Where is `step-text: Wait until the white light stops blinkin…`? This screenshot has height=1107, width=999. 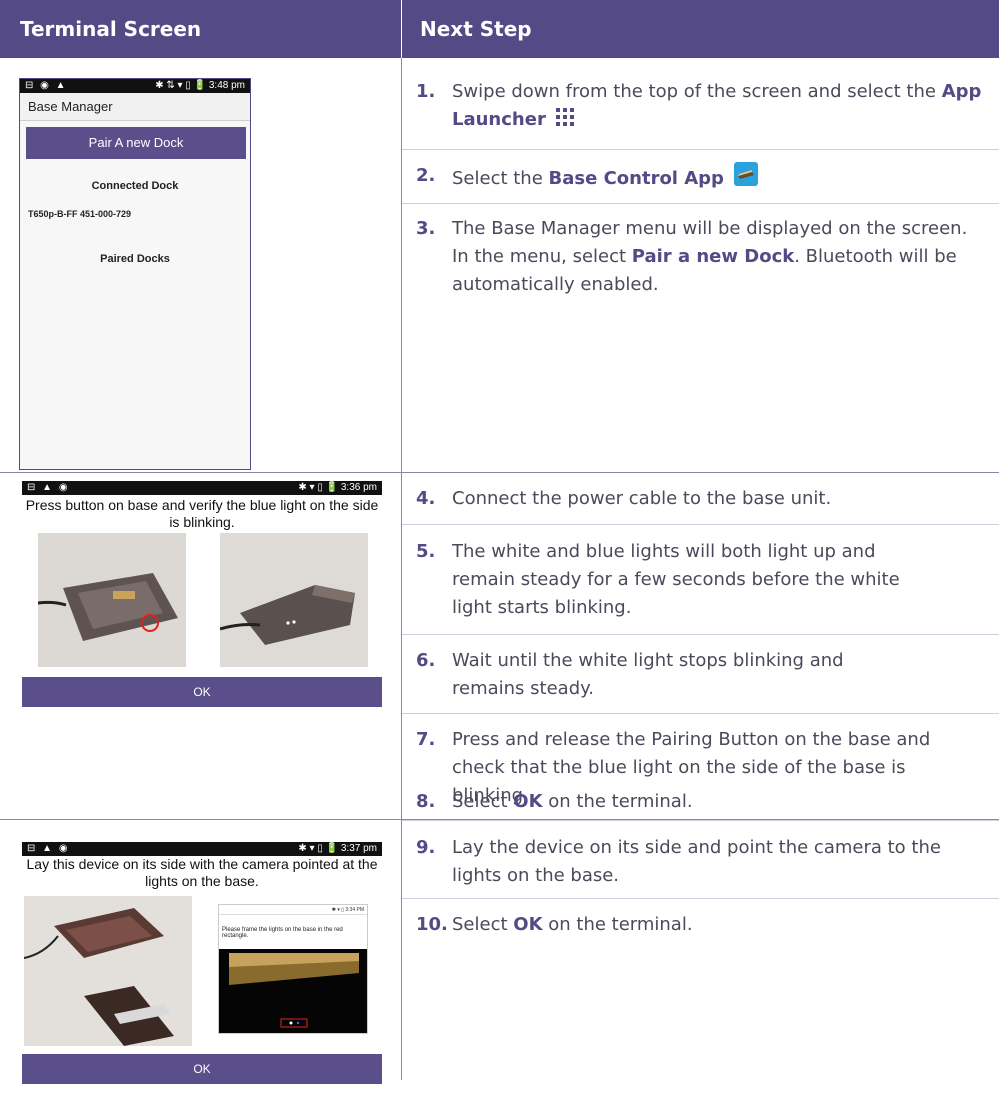
step-text: Wait until the white light stops blinkin… is located at coordinates (648, 674).